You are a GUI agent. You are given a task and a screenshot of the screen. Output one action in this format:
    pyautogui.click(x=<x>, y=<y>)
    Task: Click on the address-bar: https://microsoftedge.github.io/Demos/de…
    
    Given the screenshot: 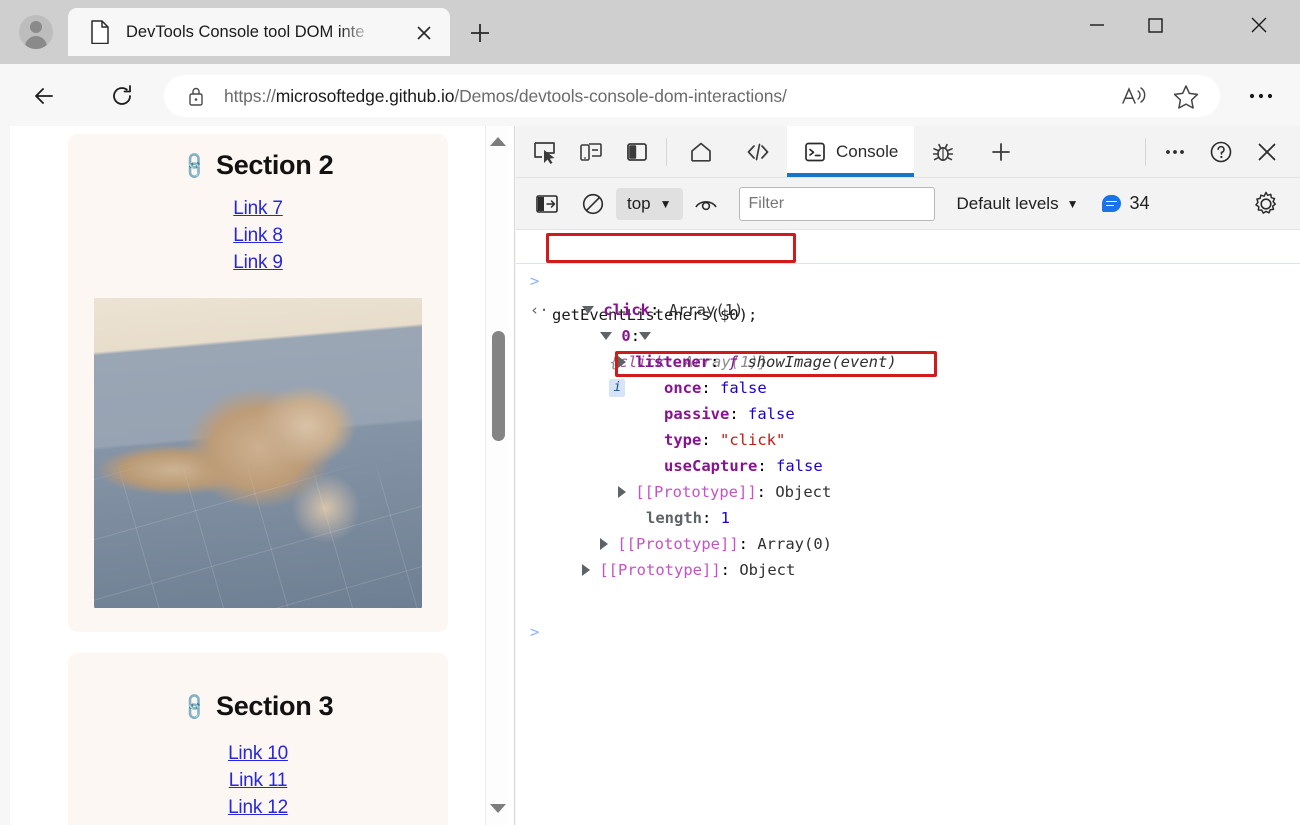 What is the action you would take?
    pyautogui.click(x=692, y=96)
    